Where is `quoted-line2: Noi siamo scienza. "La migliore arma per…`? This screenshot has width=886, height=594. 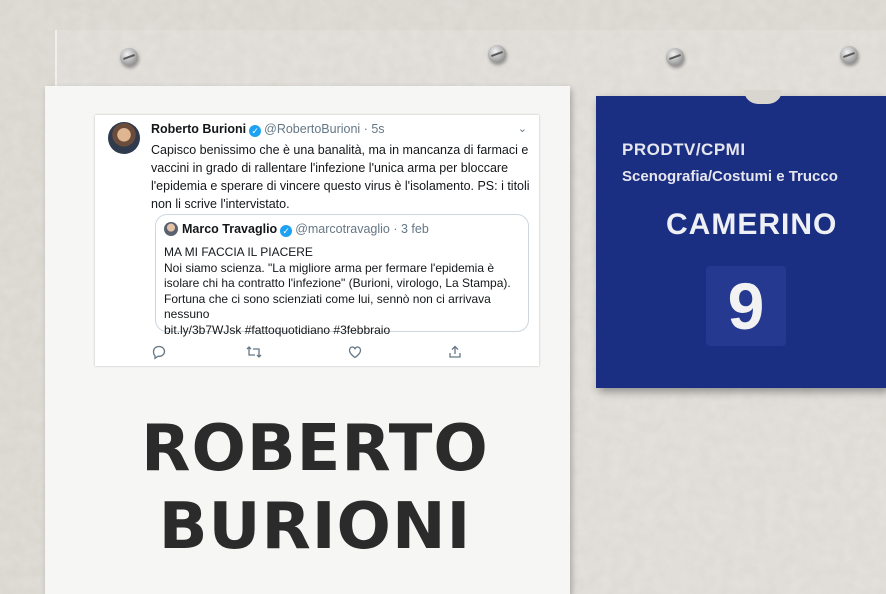 quoted-line2: Noi siamo scienza. "La migliore arma per… is located at coordinates (337, 291).